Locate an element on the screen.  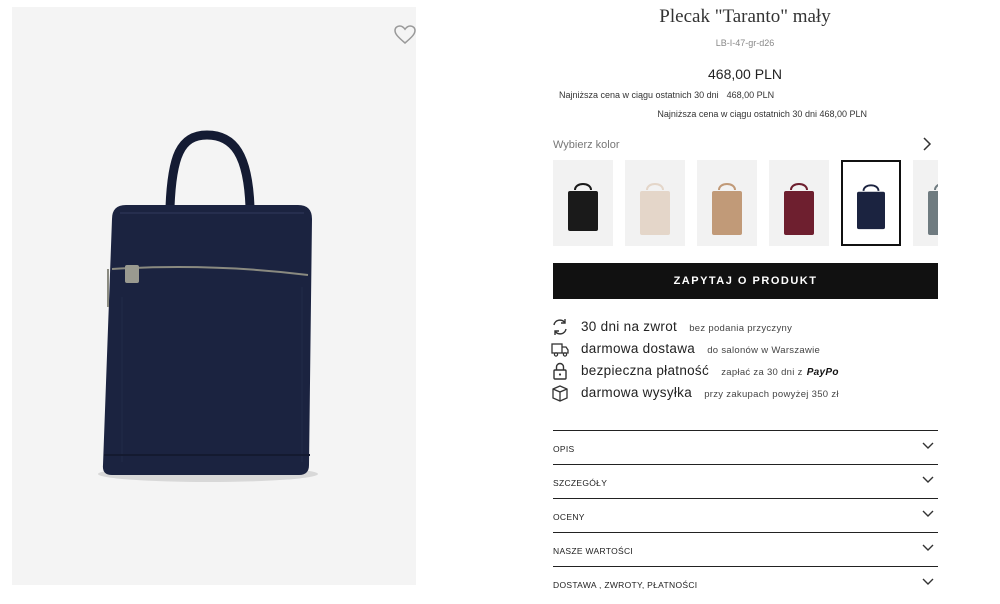
swatch-bag-black is located at coordinates (583, 207).